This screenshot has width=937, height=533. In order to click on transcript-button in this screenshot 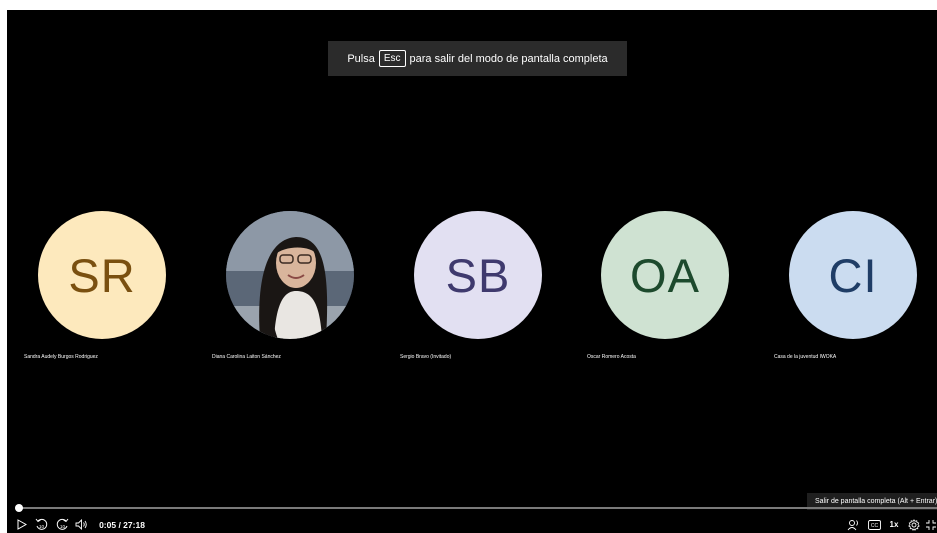, I will do `click(853, 524)`.